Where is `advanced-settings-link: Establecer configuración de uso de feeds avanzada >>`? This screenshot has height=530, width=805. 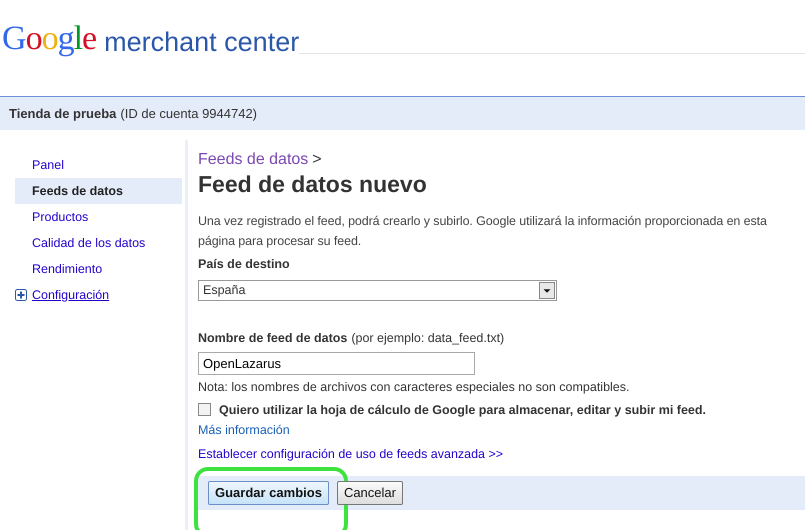 advanced-settings-link: Establecer configuración de uso de feeds avanzada >> is located at coordinates (351, 454).